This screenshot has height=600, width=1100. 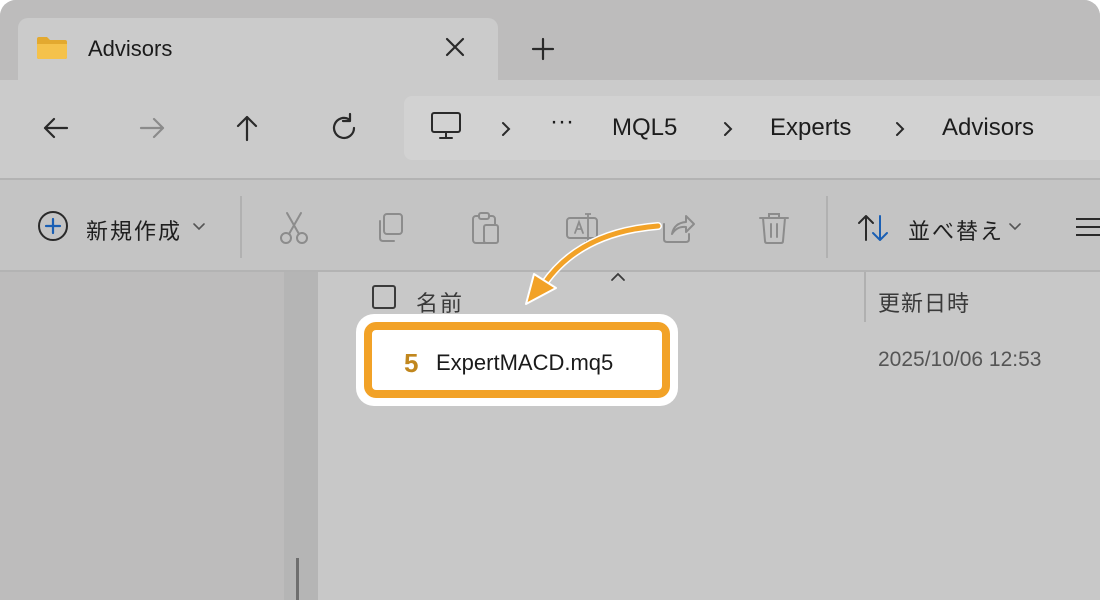 What do you see at coordinates (247, 128) in the screenshot?
I see `arrow-up-icon` at bounding box center [247, 128].